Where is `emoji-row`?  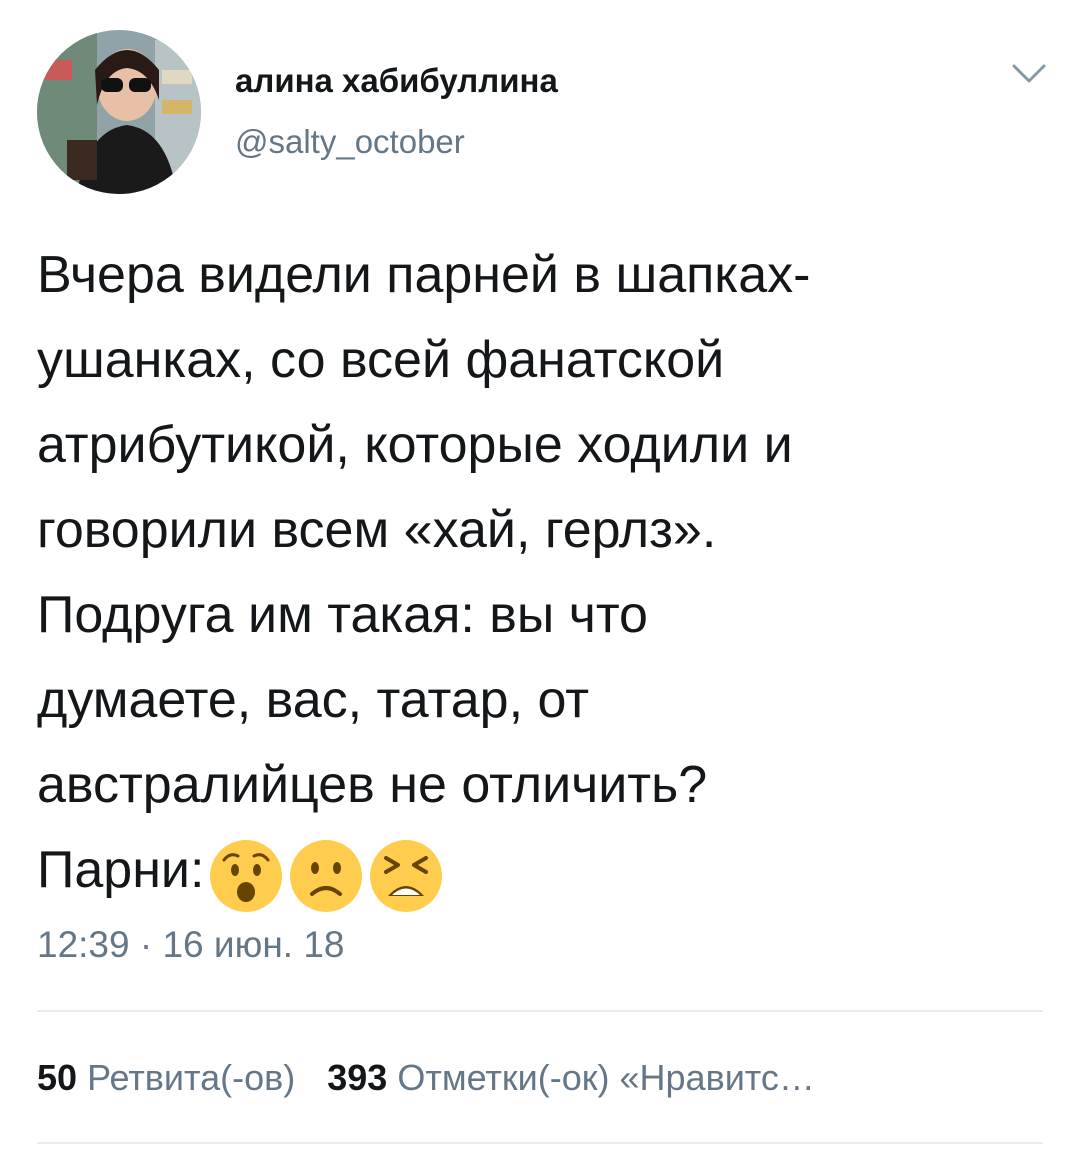
emoji-row is located at coordinates (324, 880).